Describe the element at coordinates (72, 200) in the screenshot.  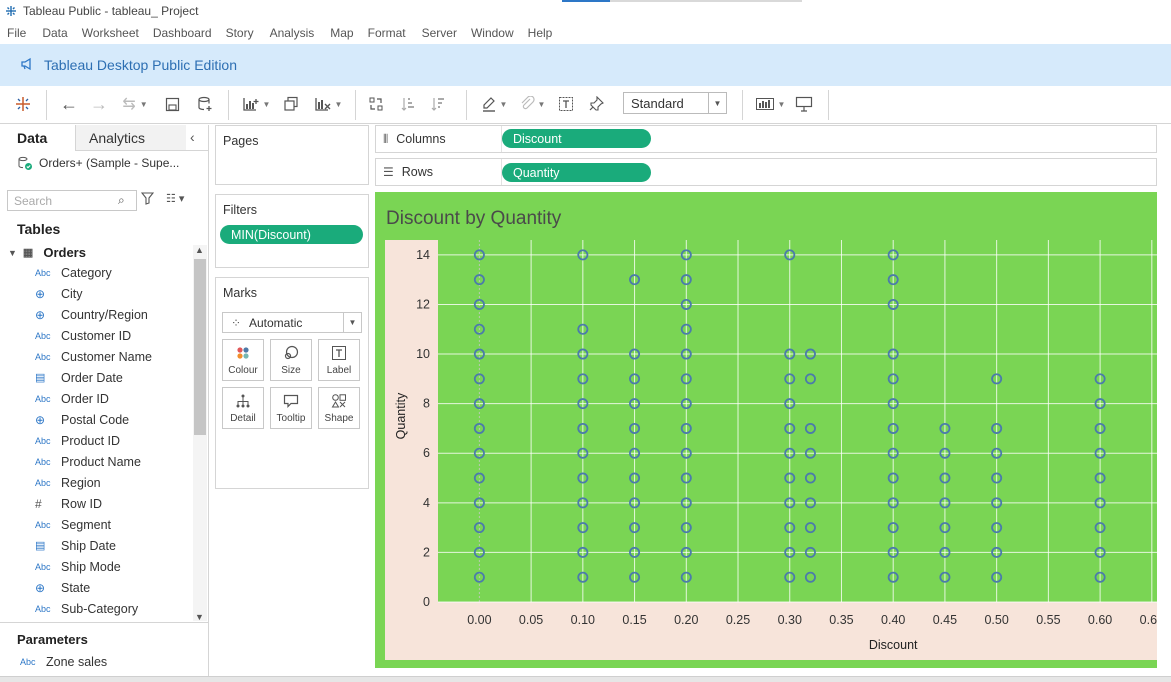
I see `search-input: Search ⌕` at that location.